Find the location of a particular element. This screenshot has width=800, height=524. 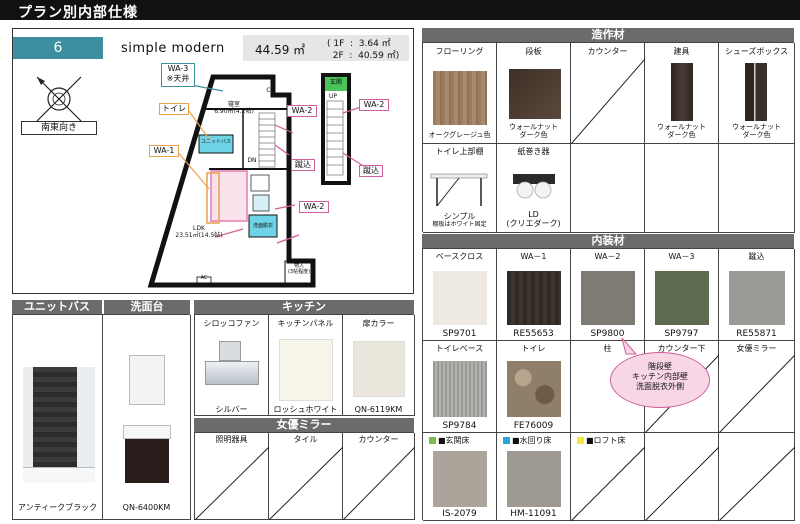

title-bar: プラン別内部仕様 is located at coordinates (400, 10).